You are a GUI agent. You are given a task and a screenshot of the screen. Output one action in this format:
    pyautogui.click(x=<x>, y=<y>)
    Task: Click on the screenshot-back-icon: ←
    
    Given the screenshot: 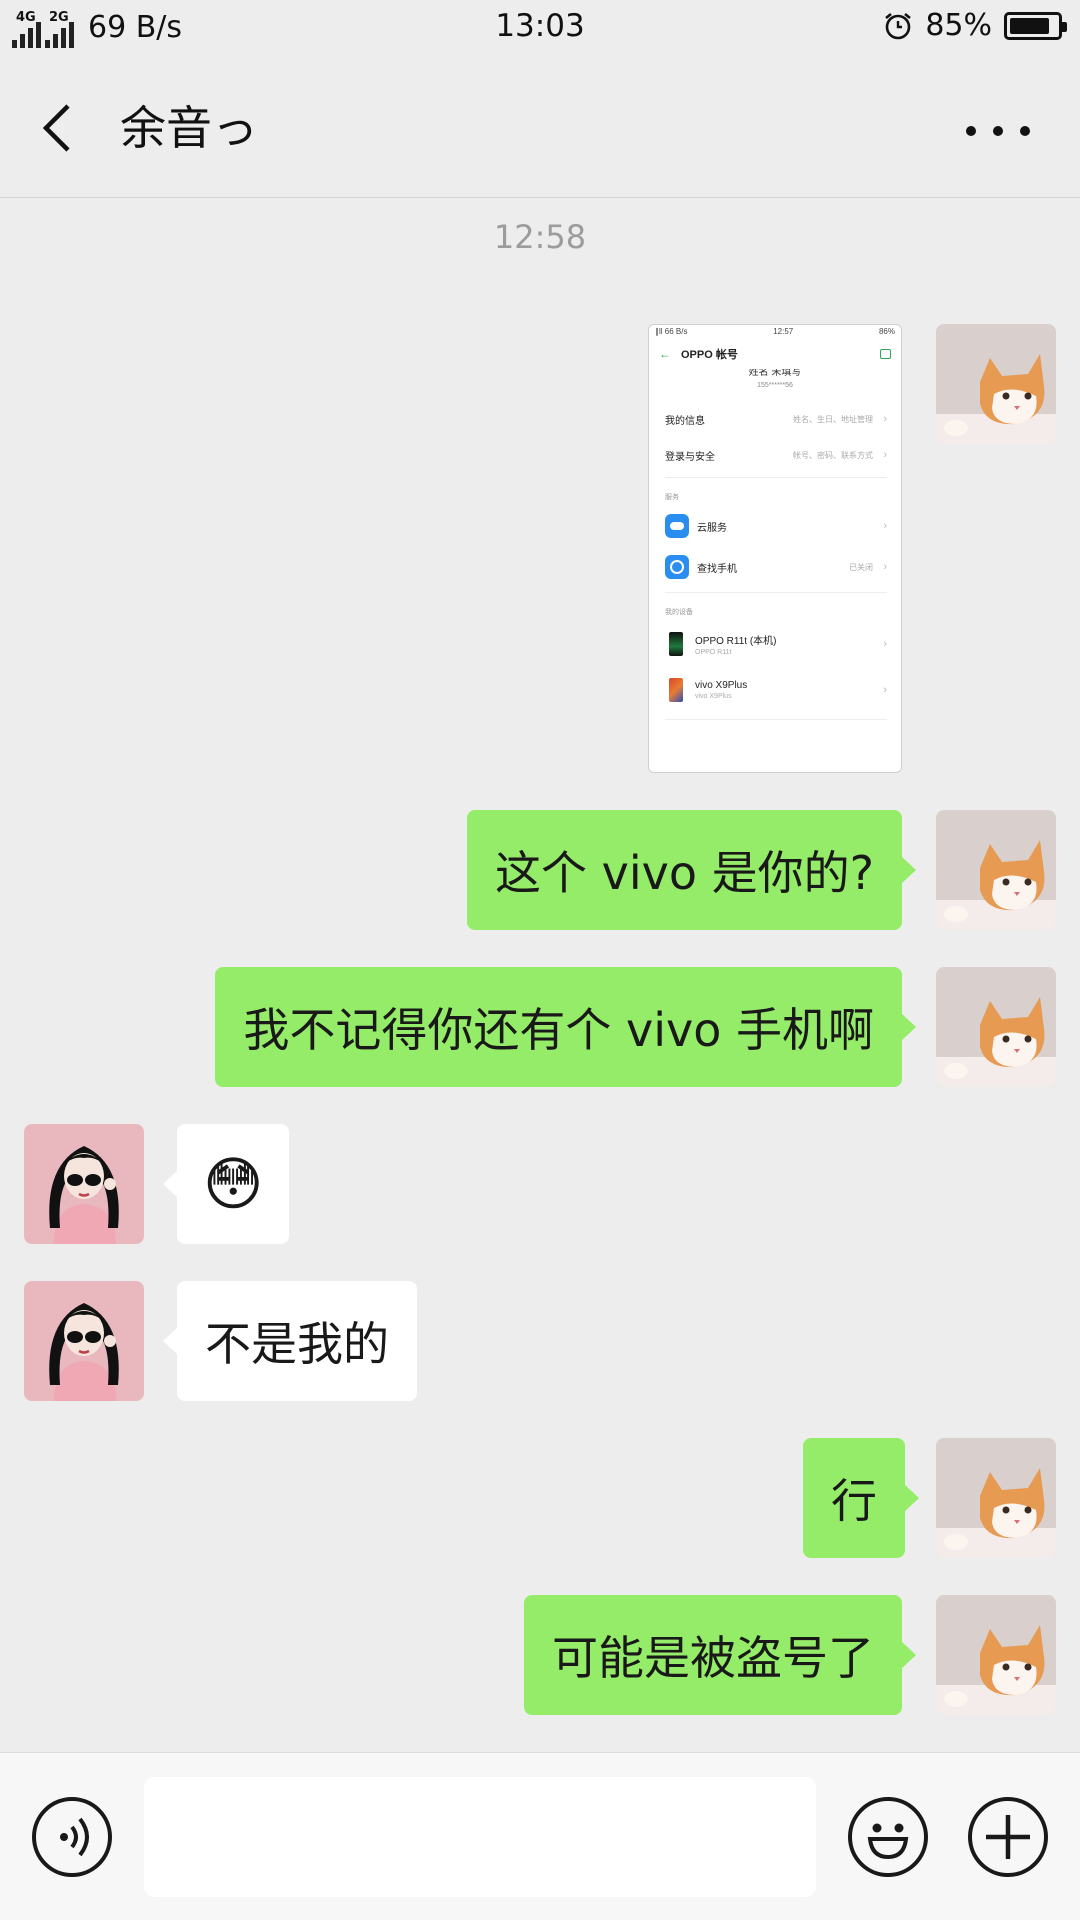 What is the action you would take?
    pyautogui.click(x=665, y=354)
    